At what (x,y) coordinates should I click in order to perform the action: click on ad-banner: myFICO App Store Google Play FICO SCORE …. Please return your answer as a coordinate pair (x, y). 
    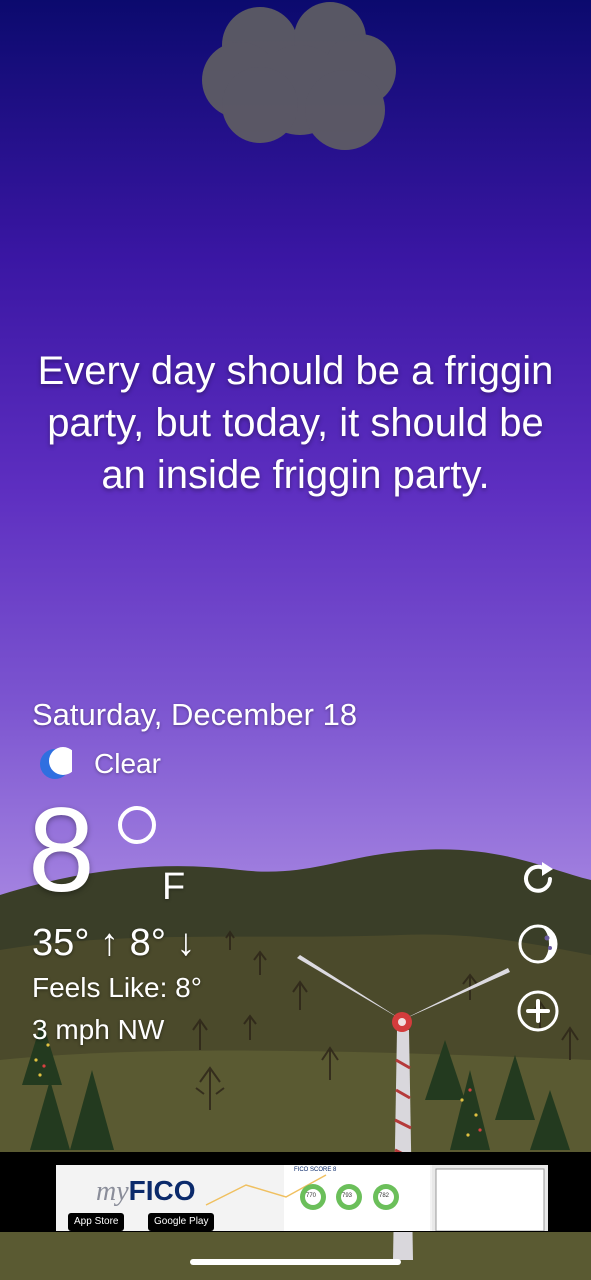
    Looking at the image, I should click on (302, 1198).